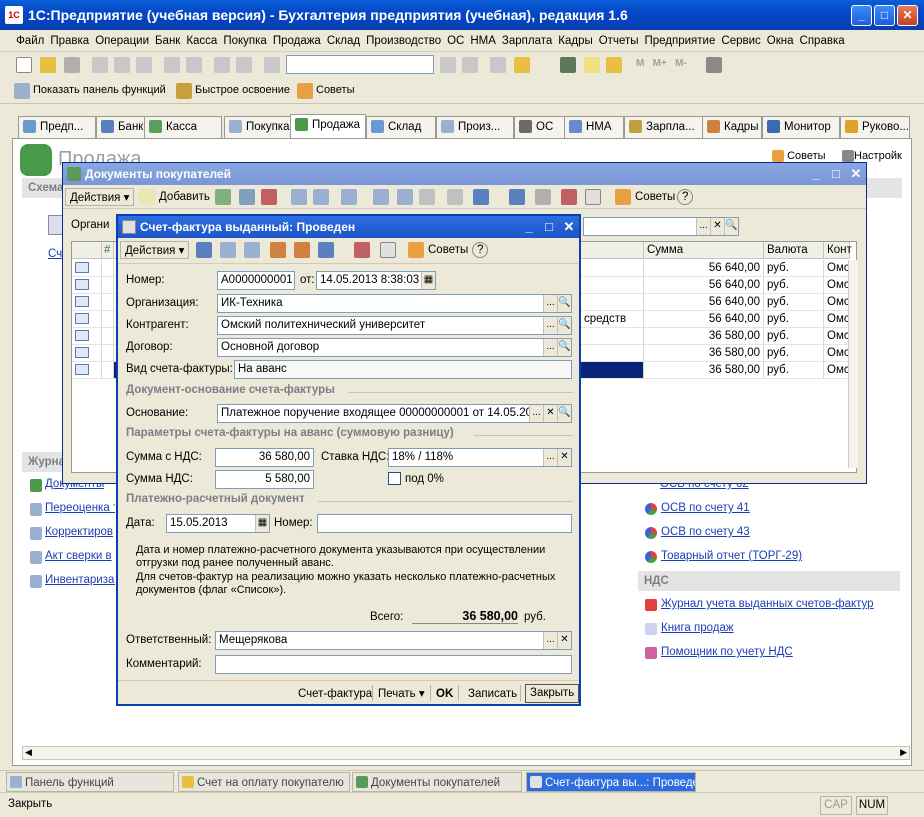 The width and height of the screenshot is (924, 817). What do you see at coordinates (455, 197) in the screenshot?
I see `filter-off-icon` at bounding box center [455, 197].